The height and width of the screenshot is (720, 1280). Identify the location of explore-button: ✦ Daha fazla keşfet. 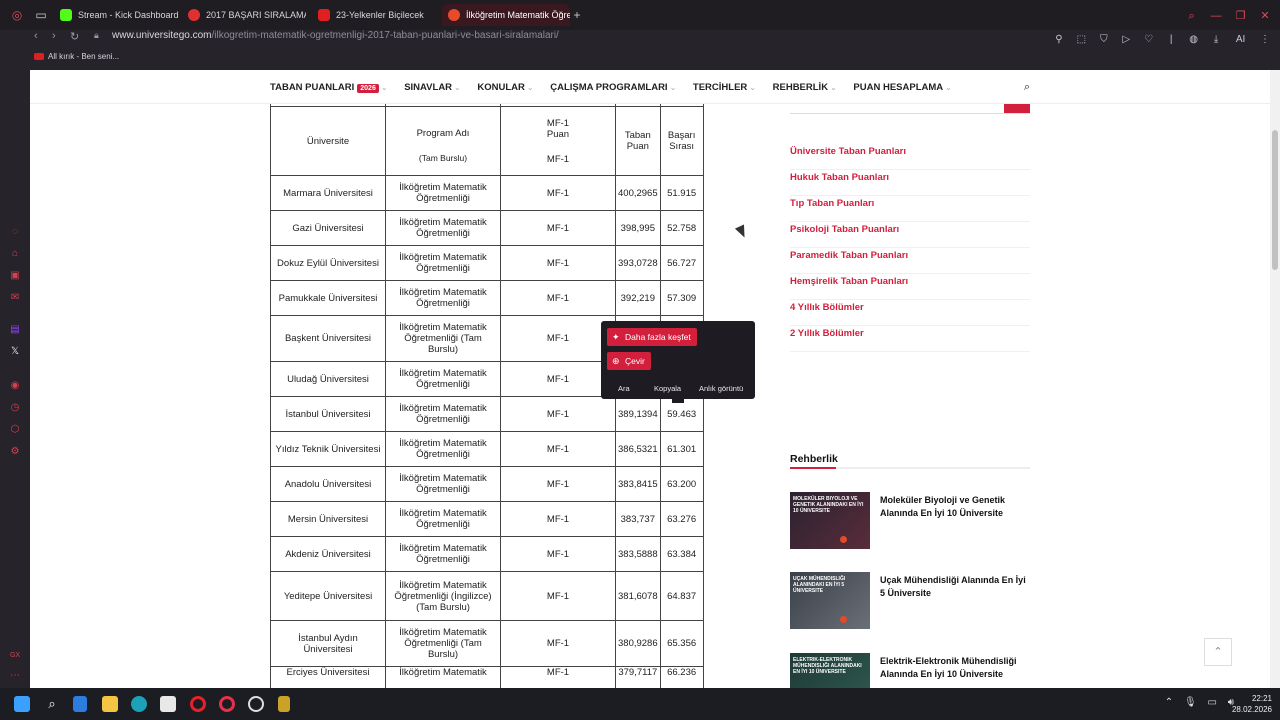
(652, 337).